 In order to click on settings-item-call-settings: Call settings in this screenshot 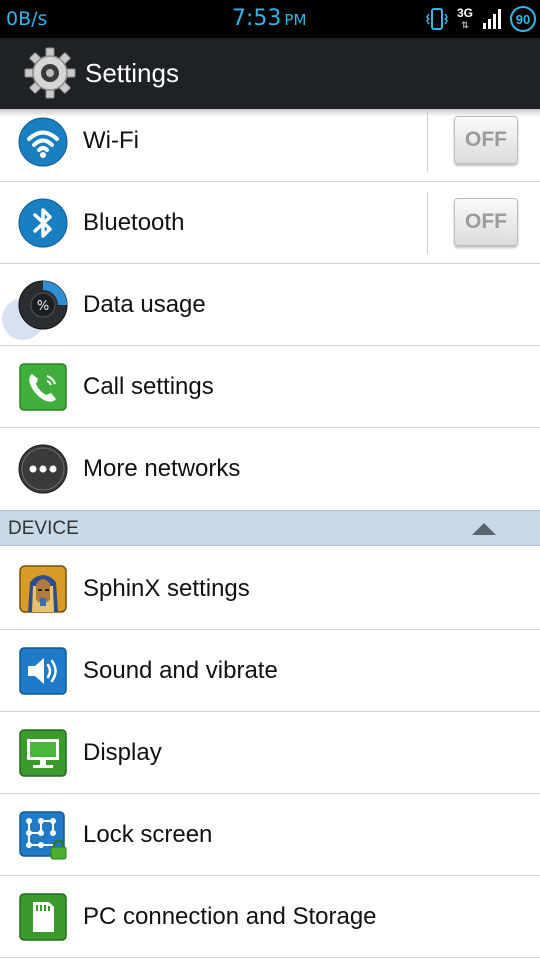, I will do `click(270, 387)`.